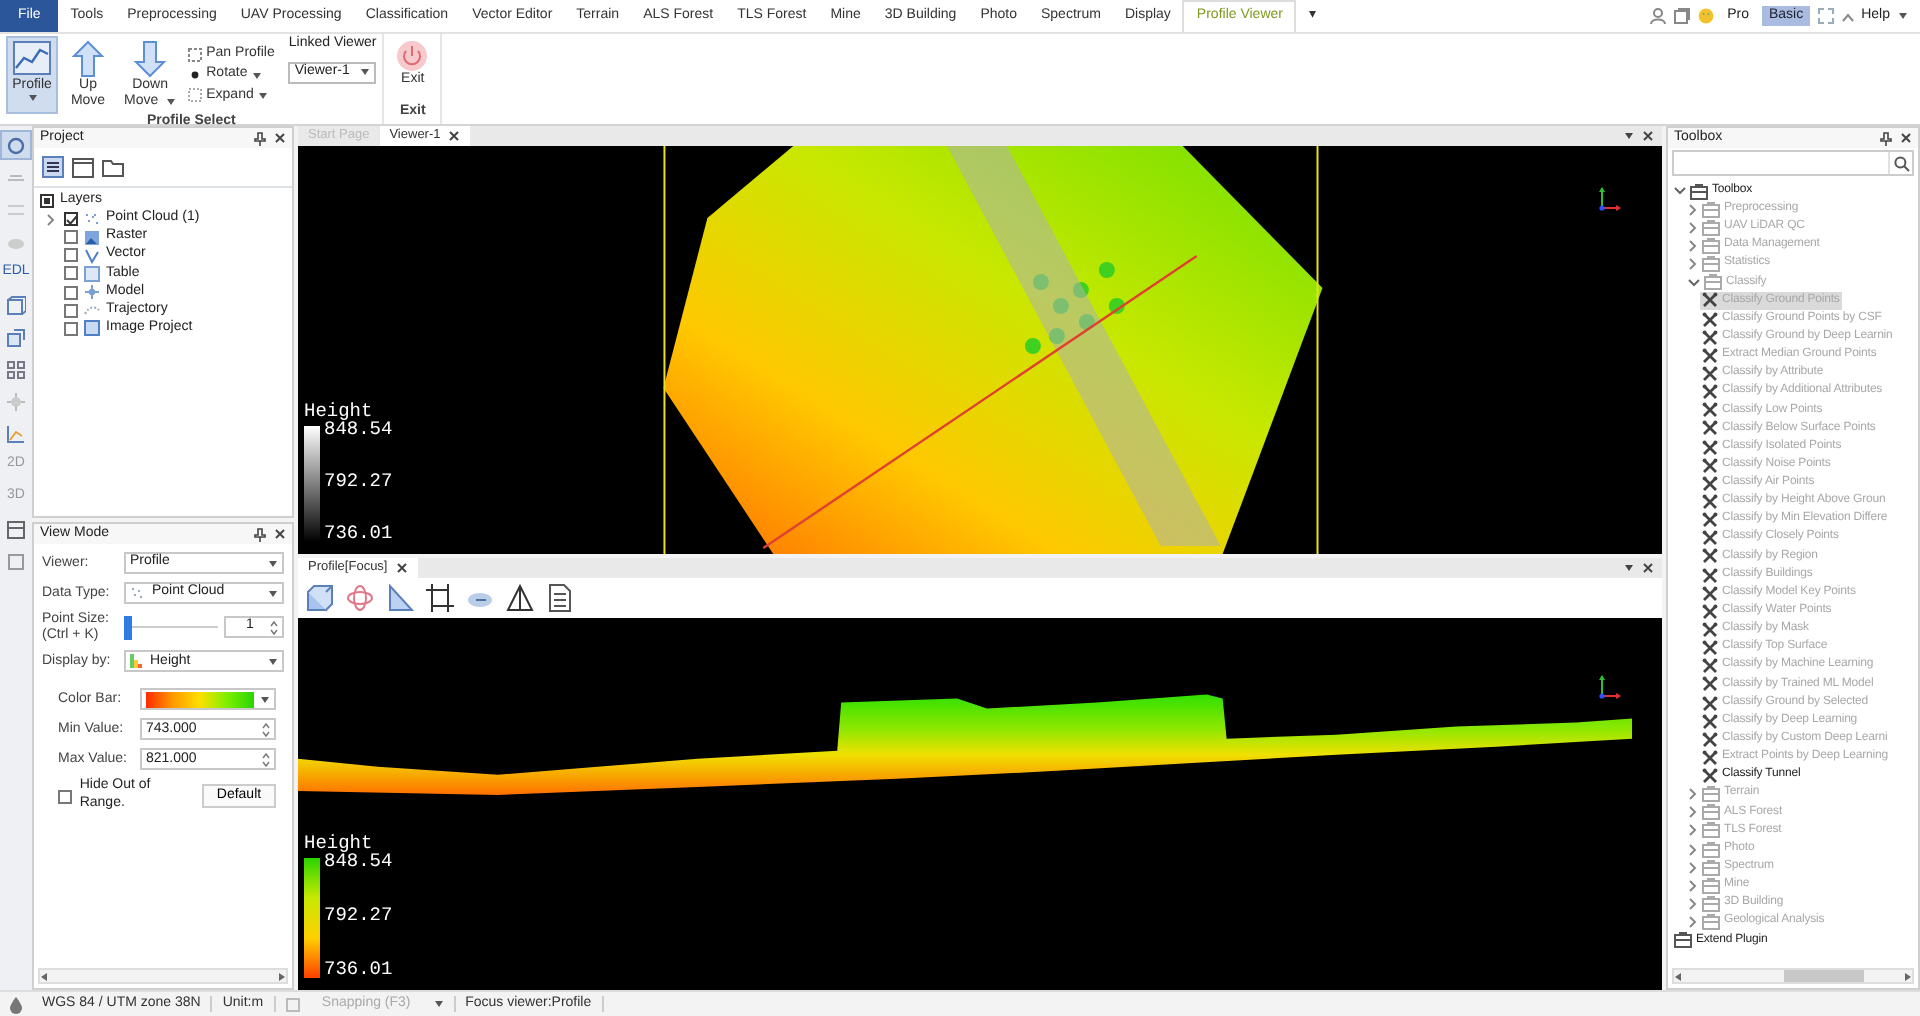 The height and width of the screenshot is (1016, 1920). I want to click on layers-icon, so click(53, 167).